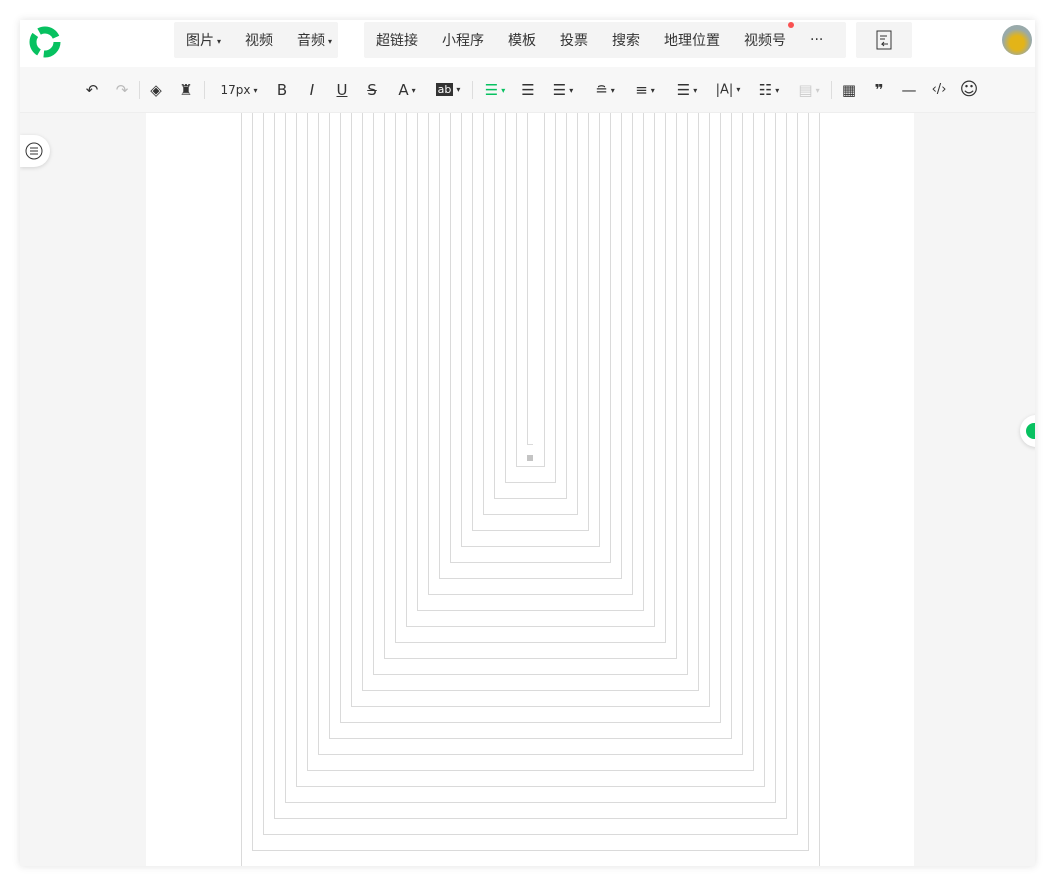  I want to click on nav-channels: 视频号, so click(765, 36).